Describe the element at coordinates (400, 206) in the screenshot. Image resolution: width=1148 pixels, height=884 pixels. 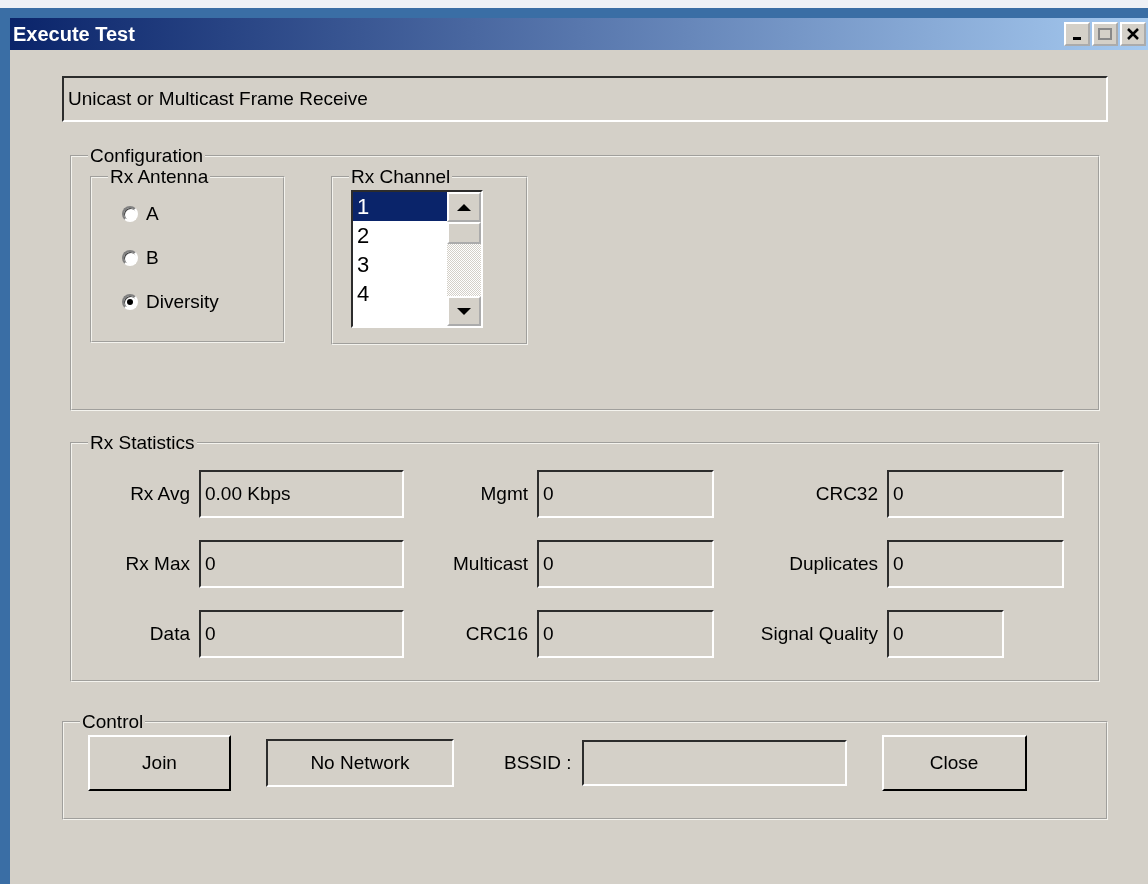
I see `list-item: 1` at that location.